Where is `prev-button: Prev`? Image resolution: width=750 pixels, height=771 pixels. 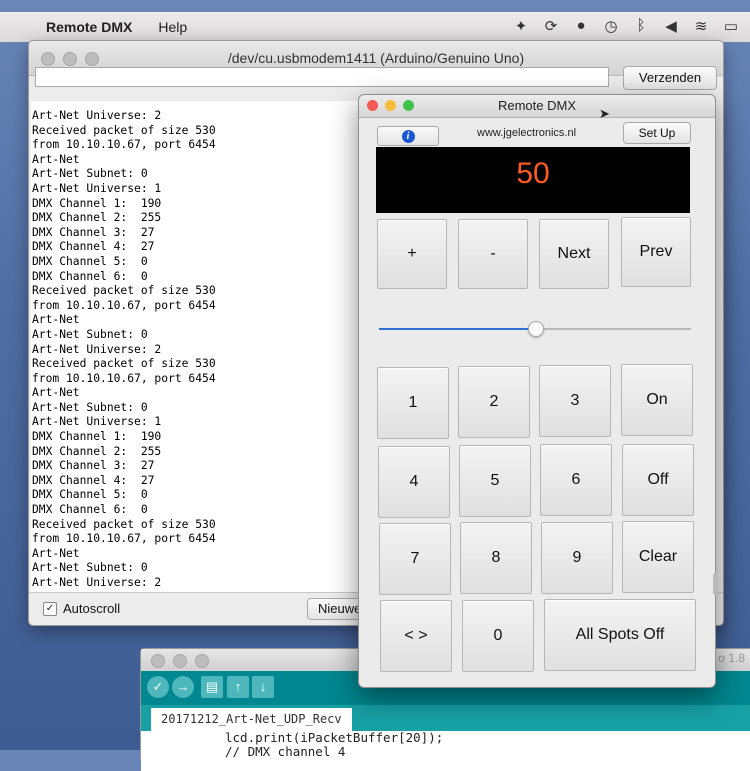 prev-button: Prev is located at coordinates (656, 252).